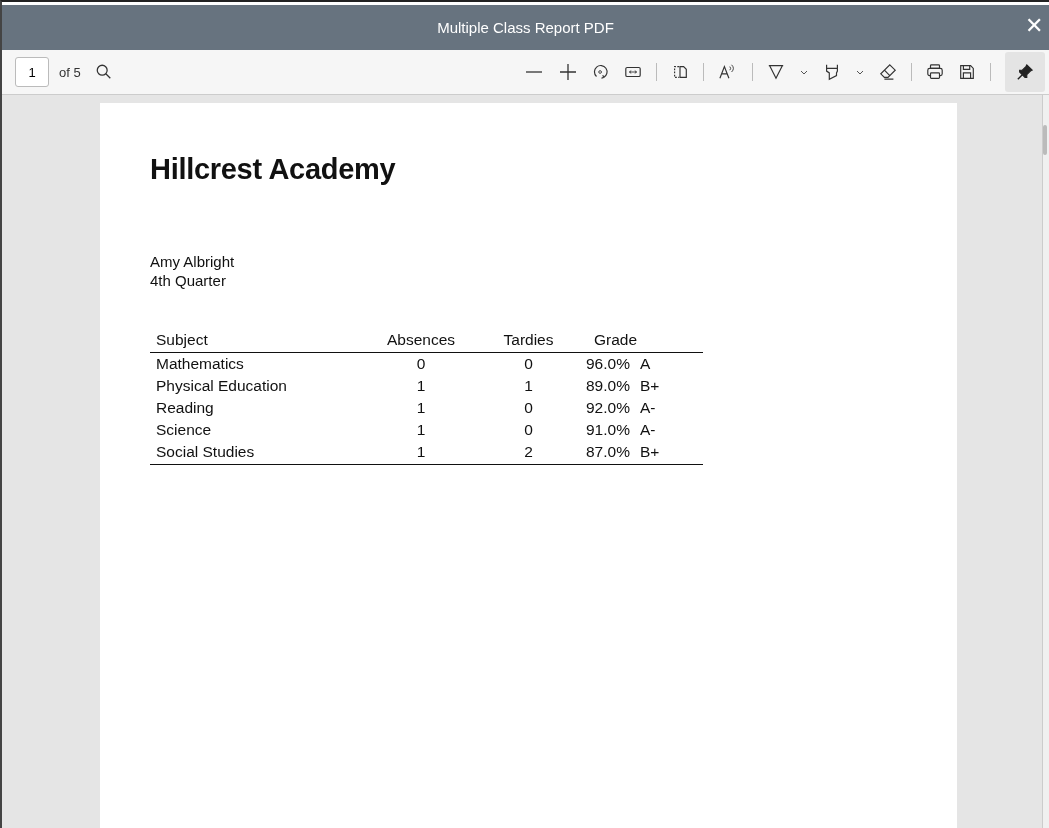 This screenshot has height=828, width=1049. What do you see at coordinates (528, 453) in the screenshot?
I see `table-cell: 2` at bounding box center [528, 453].